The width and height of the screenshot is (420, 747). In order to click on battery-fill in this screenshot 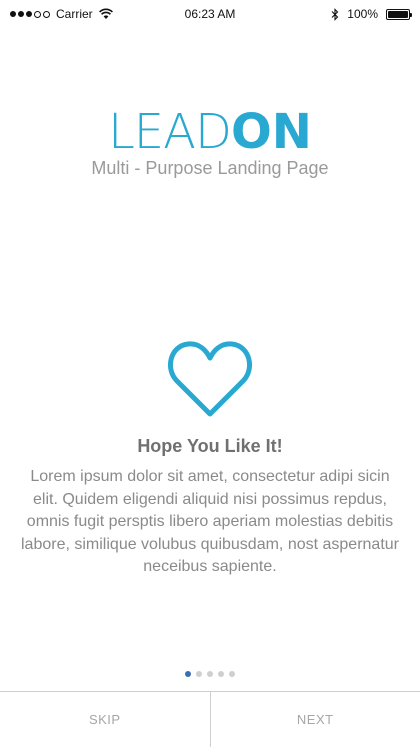, I will do `click(398, 14)`.